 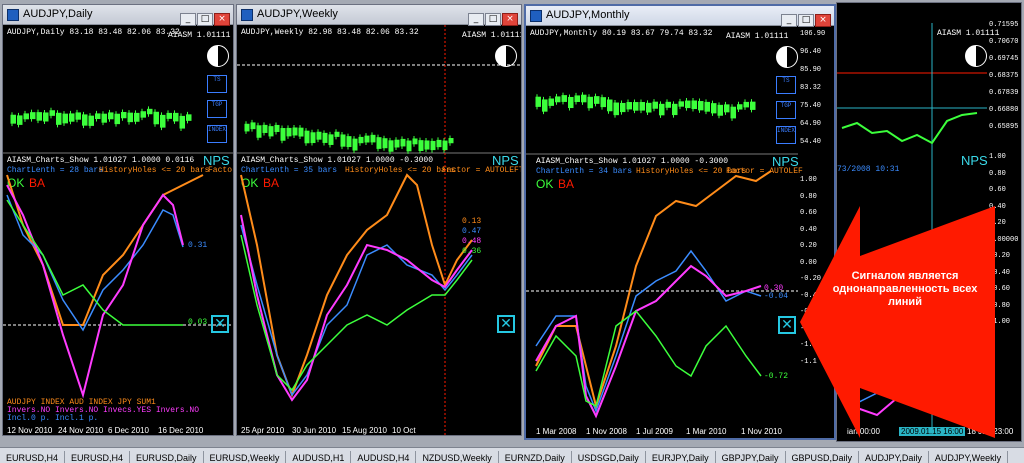 I want to click on date-weekly-3: 15 Aug 2010, so click(x=364, y=430).